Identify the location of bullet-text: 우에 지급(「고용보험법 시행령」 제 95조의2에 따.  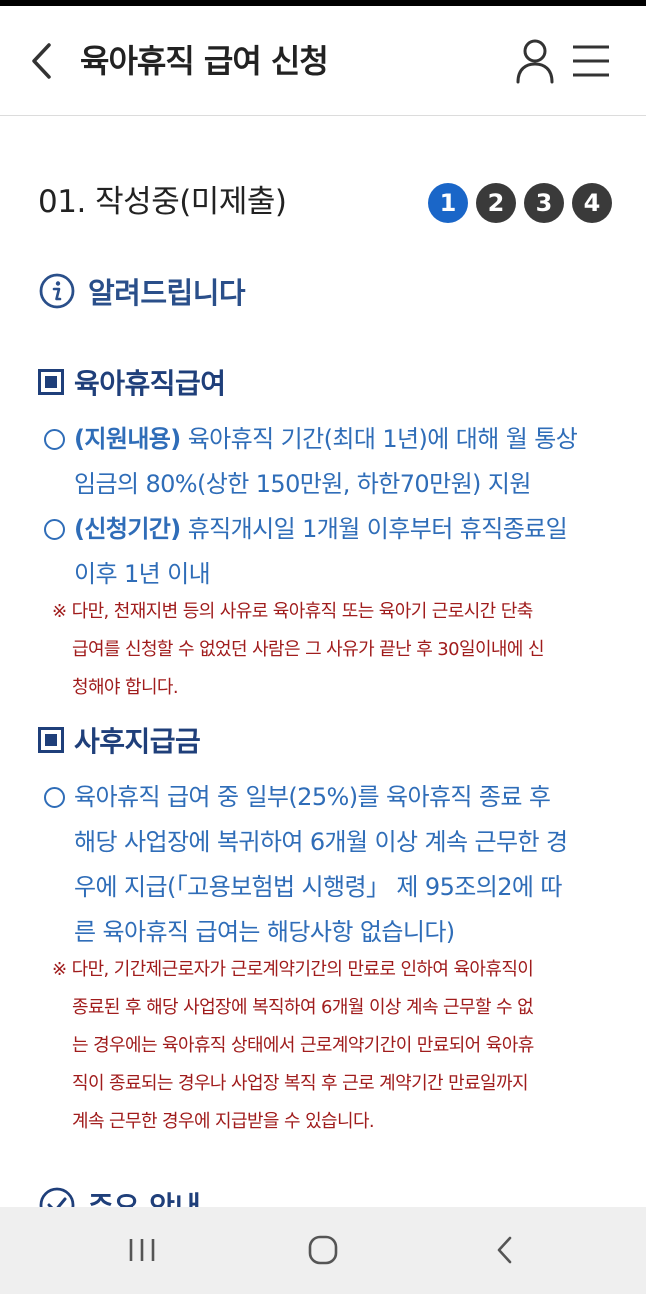
(318, 887).